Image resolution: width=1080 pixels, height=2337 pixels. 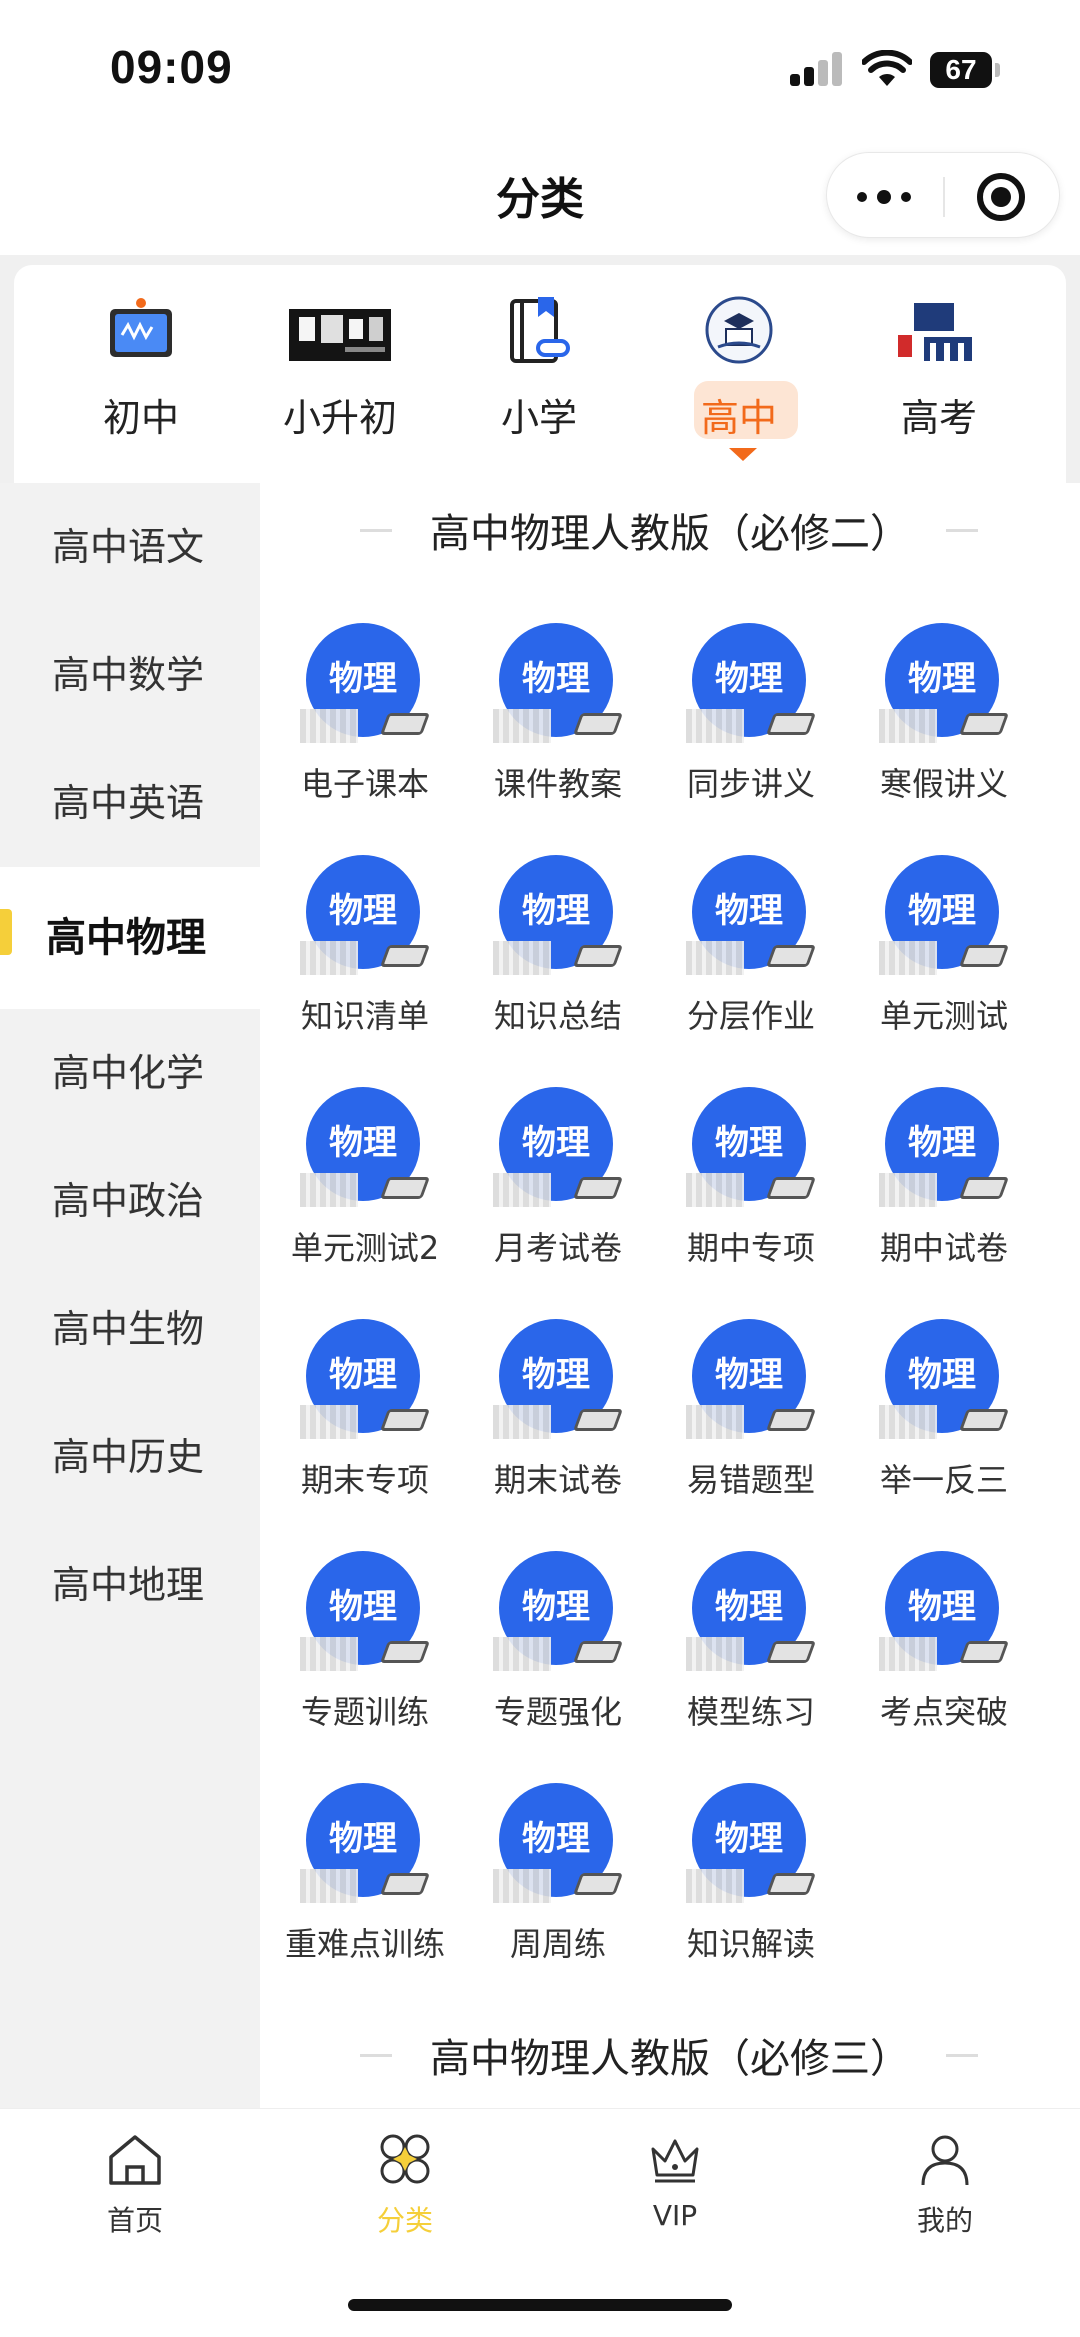 What do you see at coordinates (887, 196) in the screenshot?
I see `more-icon` at bounding box center [887, 196].